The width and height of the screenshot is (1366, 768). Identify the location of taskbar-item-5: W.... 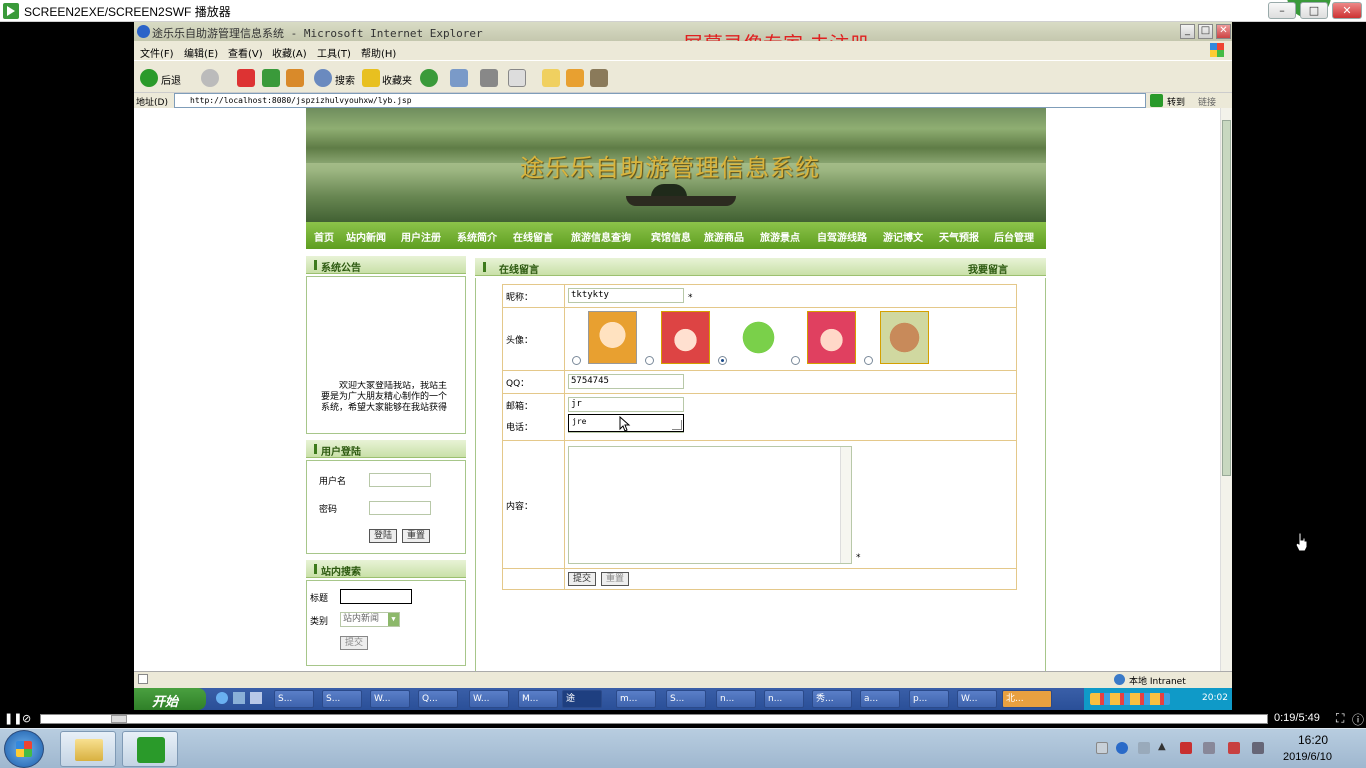
(489, 699).